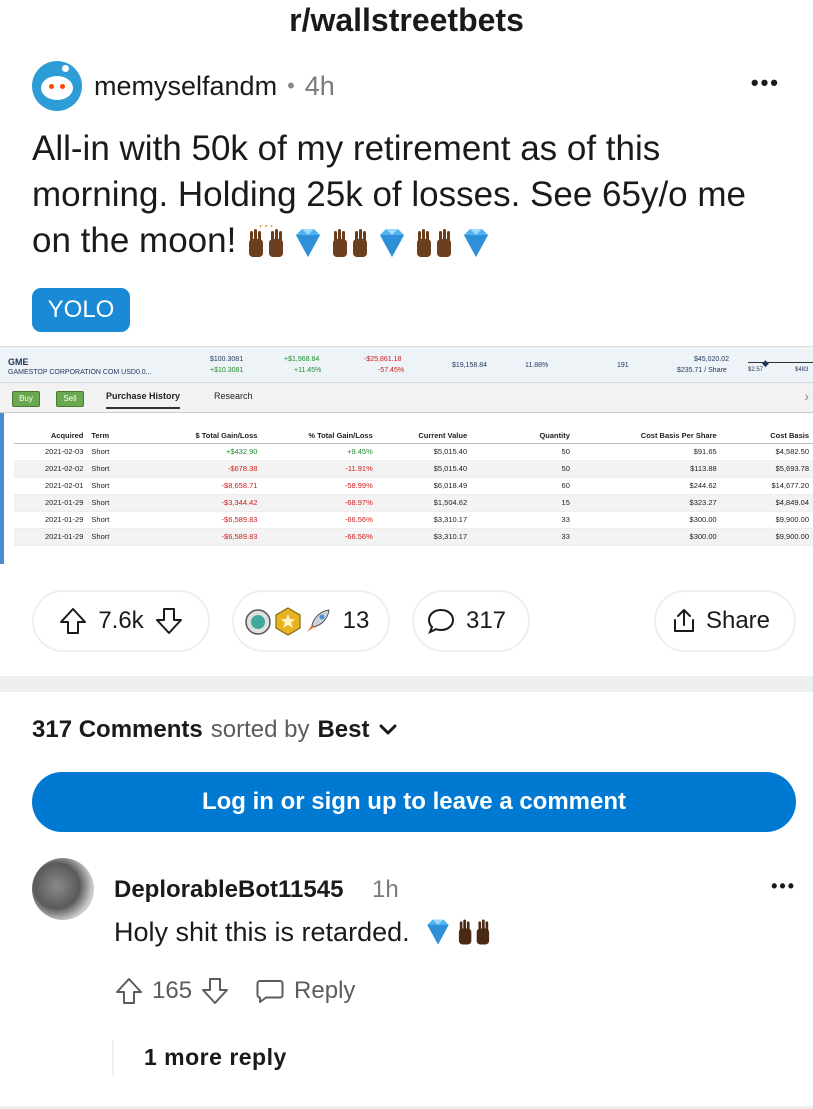 Image resolution: width=813 pixels, height=1109 pixels. Describe the element at coordinates (260, 729) in the screenshot. I see `sorted-by-label: sorted by` at that location.